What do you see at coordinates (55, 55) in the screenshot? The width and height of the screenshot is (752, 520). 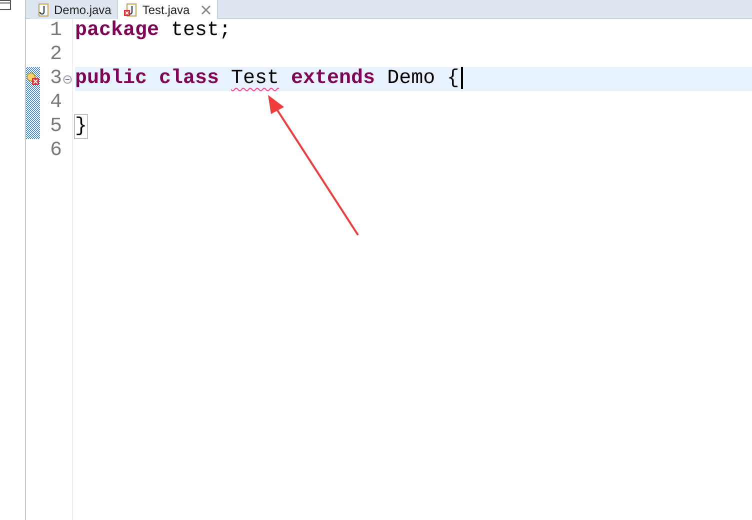 I see `line-number: 2` at bounding box center [55, 55].